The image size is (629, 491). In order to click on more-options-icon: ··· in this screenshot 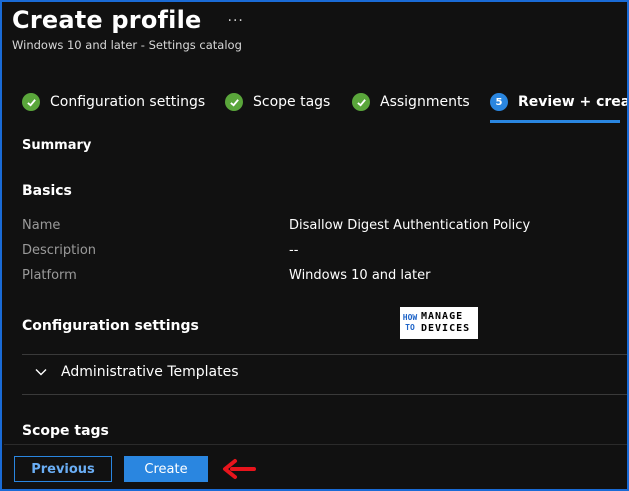, I will do `click(236, 21)`.